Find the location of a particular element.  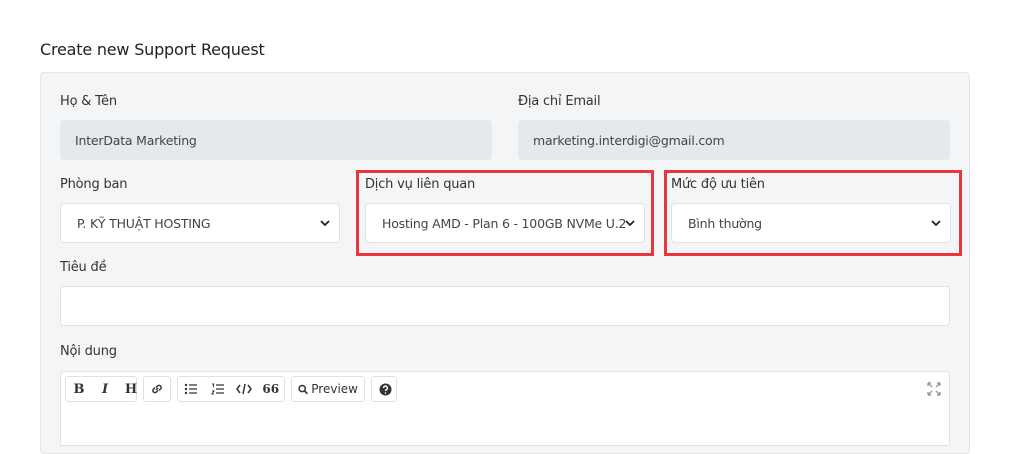

link-icon is located at coordinates (157, 389).